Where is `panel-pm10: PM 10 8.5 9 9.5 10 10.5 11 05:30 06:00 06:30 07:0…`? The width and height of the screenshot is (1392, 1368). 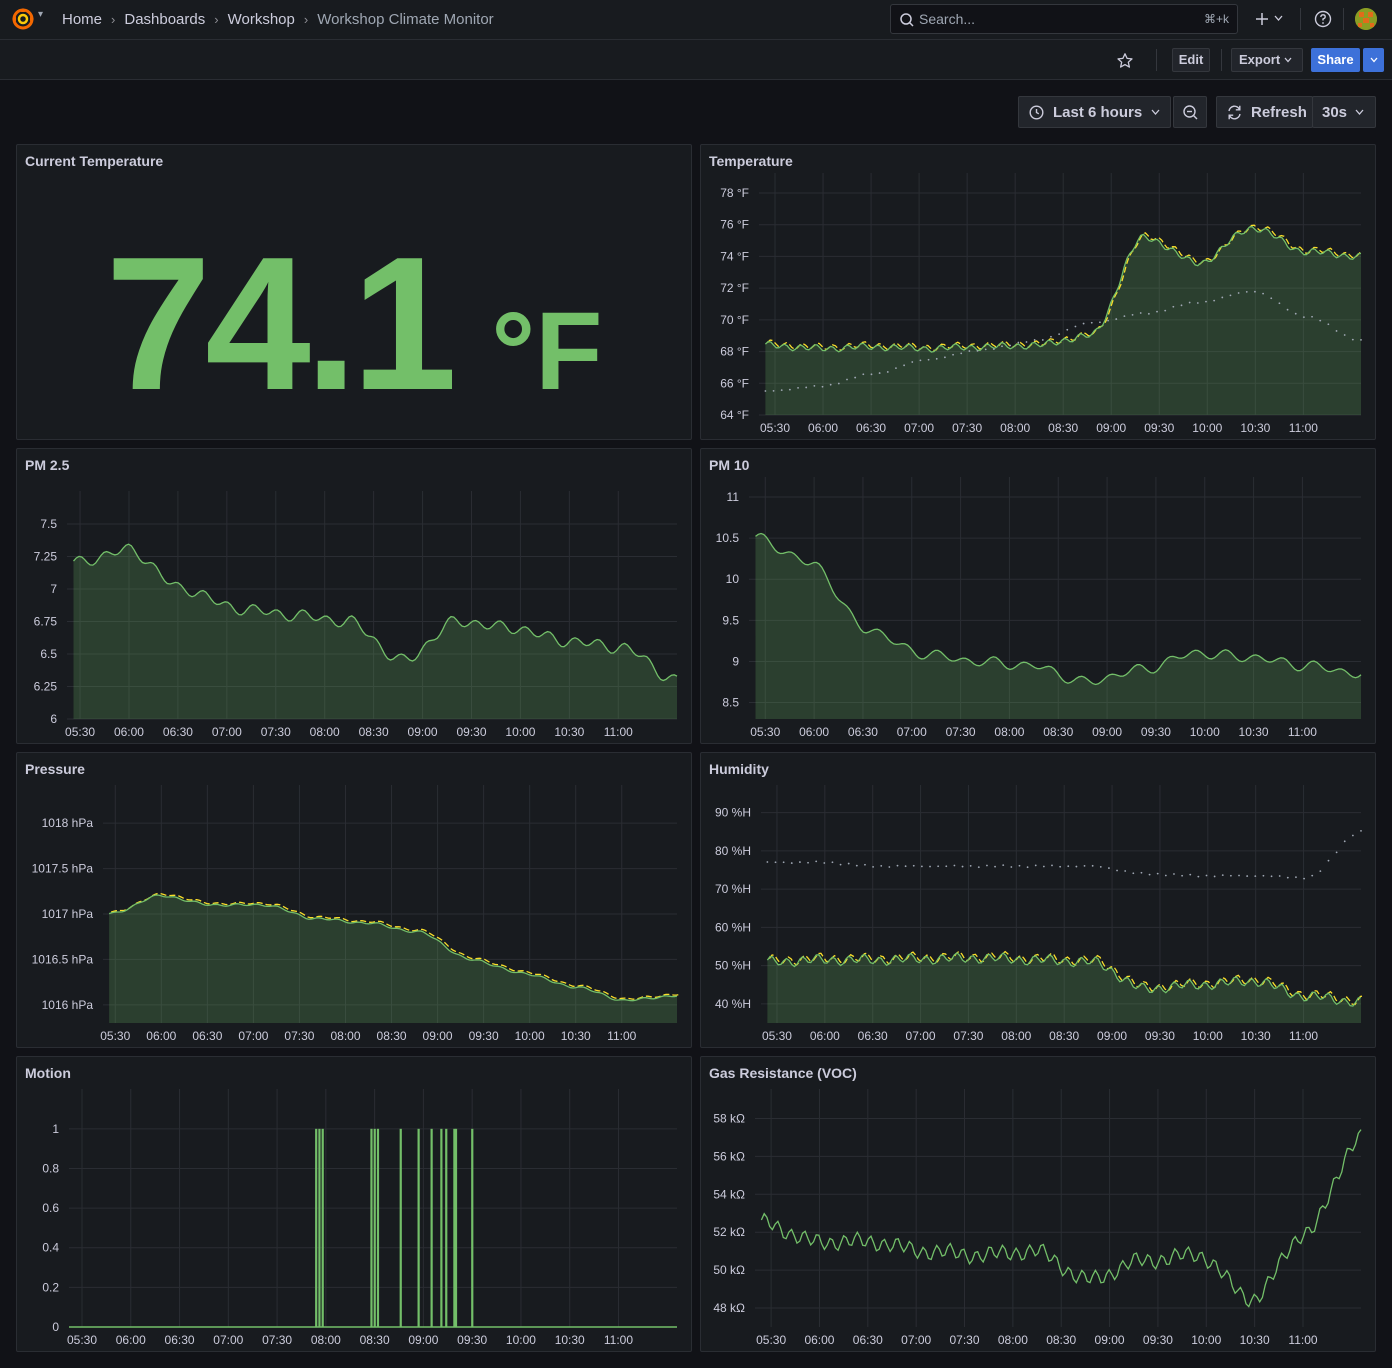
panel-pm10: PM 10 8.5 9 9.5 10 10.5 11 05:30 06:00 06:30 07:0… is located at coordinates (1038, 596).